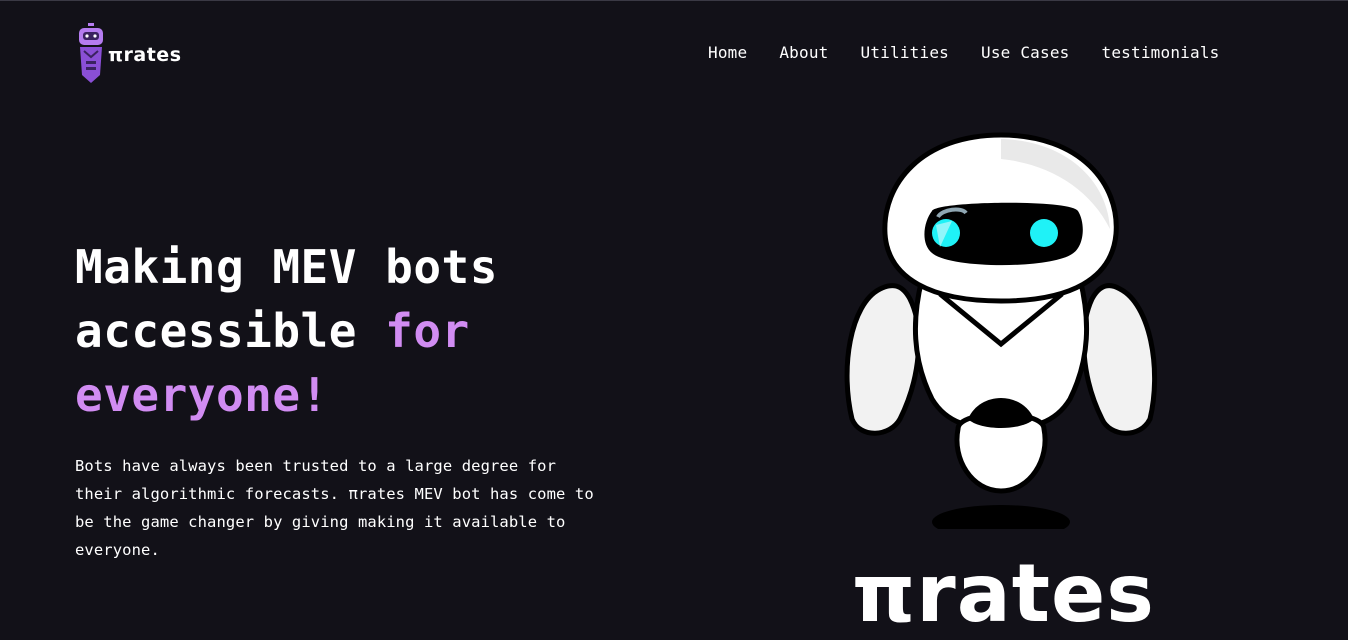  What do you see at coordinates (427, 331) in the screenshot?
I see `hero-title-accent-for: for` at bounding box center [427, 331].